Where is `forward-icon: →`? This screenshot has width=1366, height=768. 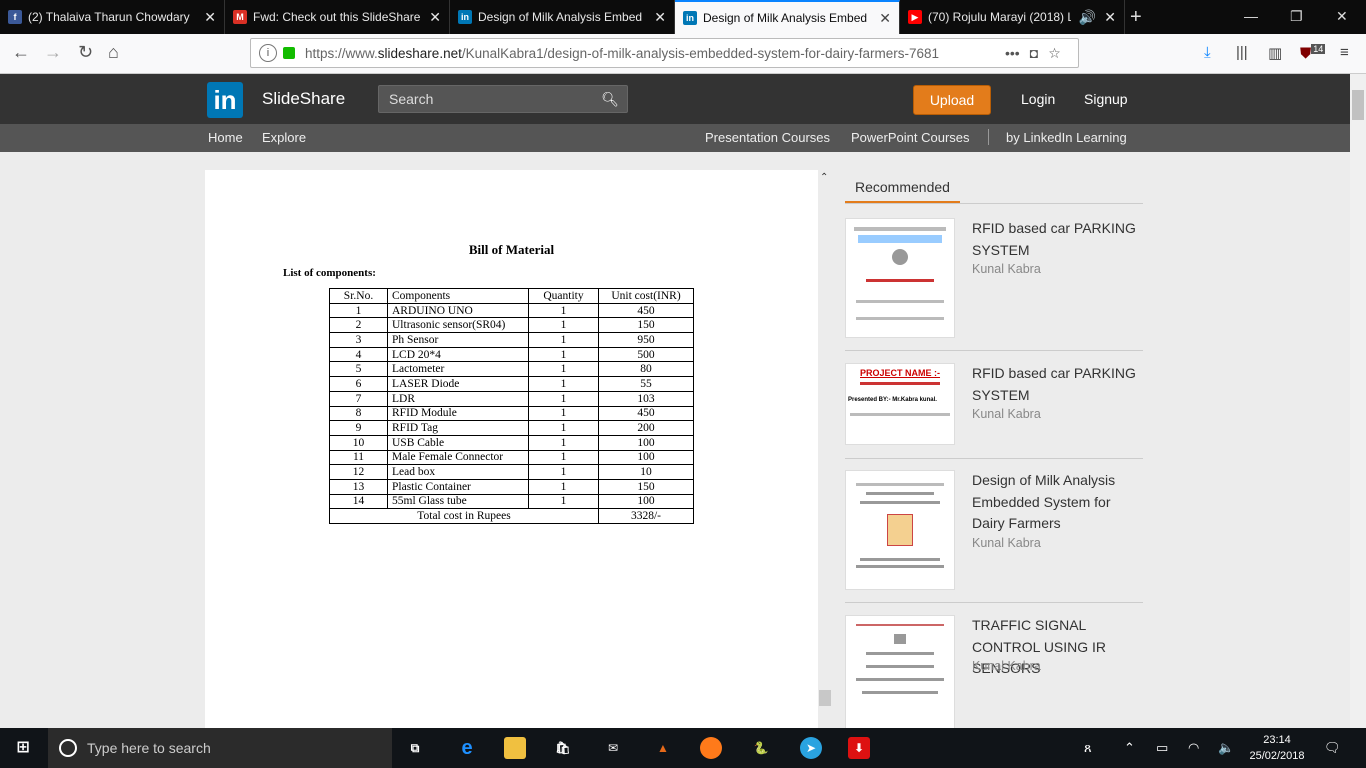
forward-icon: → is located at coordinates (53, 52).